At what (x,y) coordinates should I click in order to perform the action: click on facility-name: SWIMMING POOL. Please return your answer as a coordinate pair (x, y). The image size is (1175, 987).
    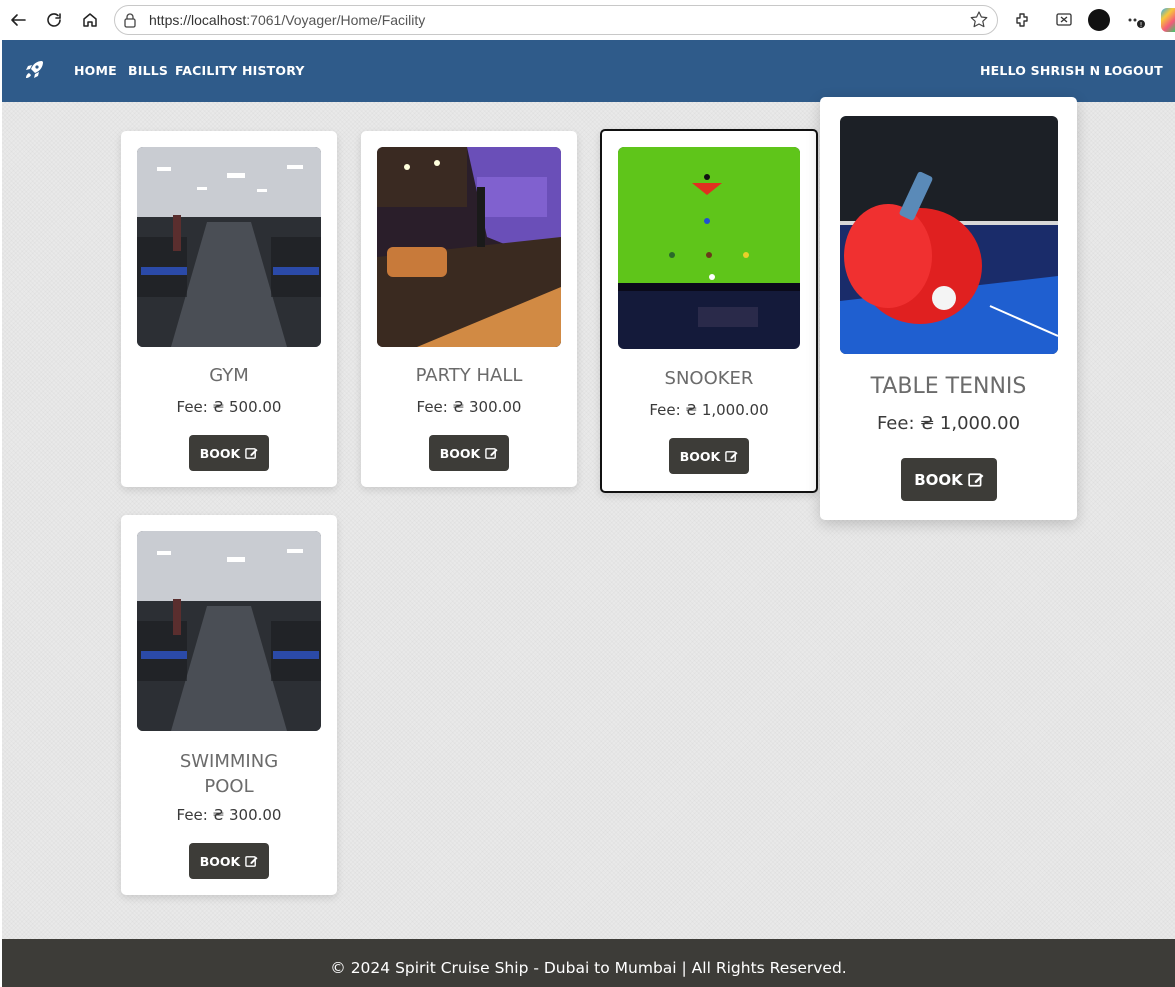
    Looking at the image, I should click on (229, 774).